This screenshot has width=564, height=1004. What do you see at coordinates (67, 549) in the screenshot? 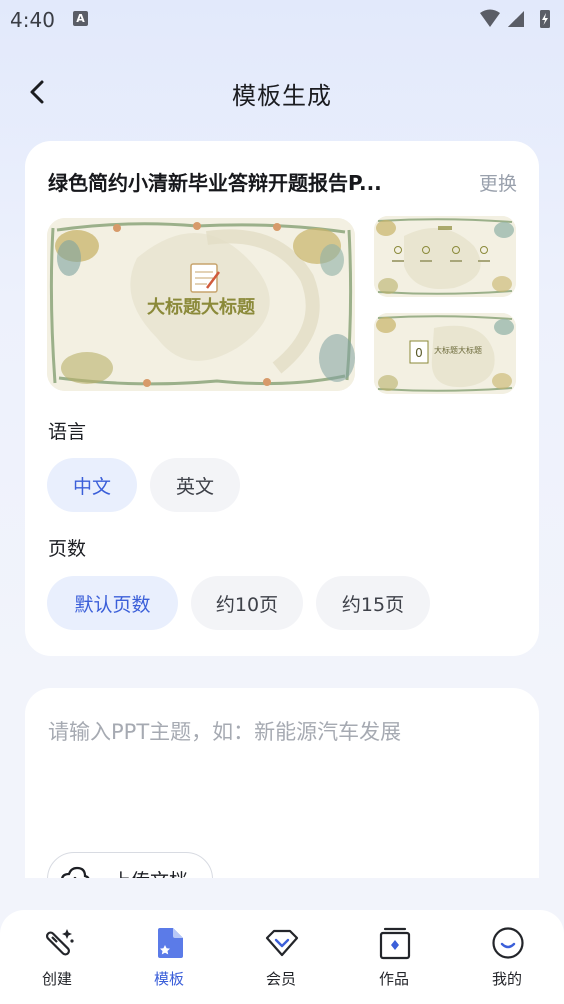
I see `pages-label: 页数` at bounding box center [67, 549].